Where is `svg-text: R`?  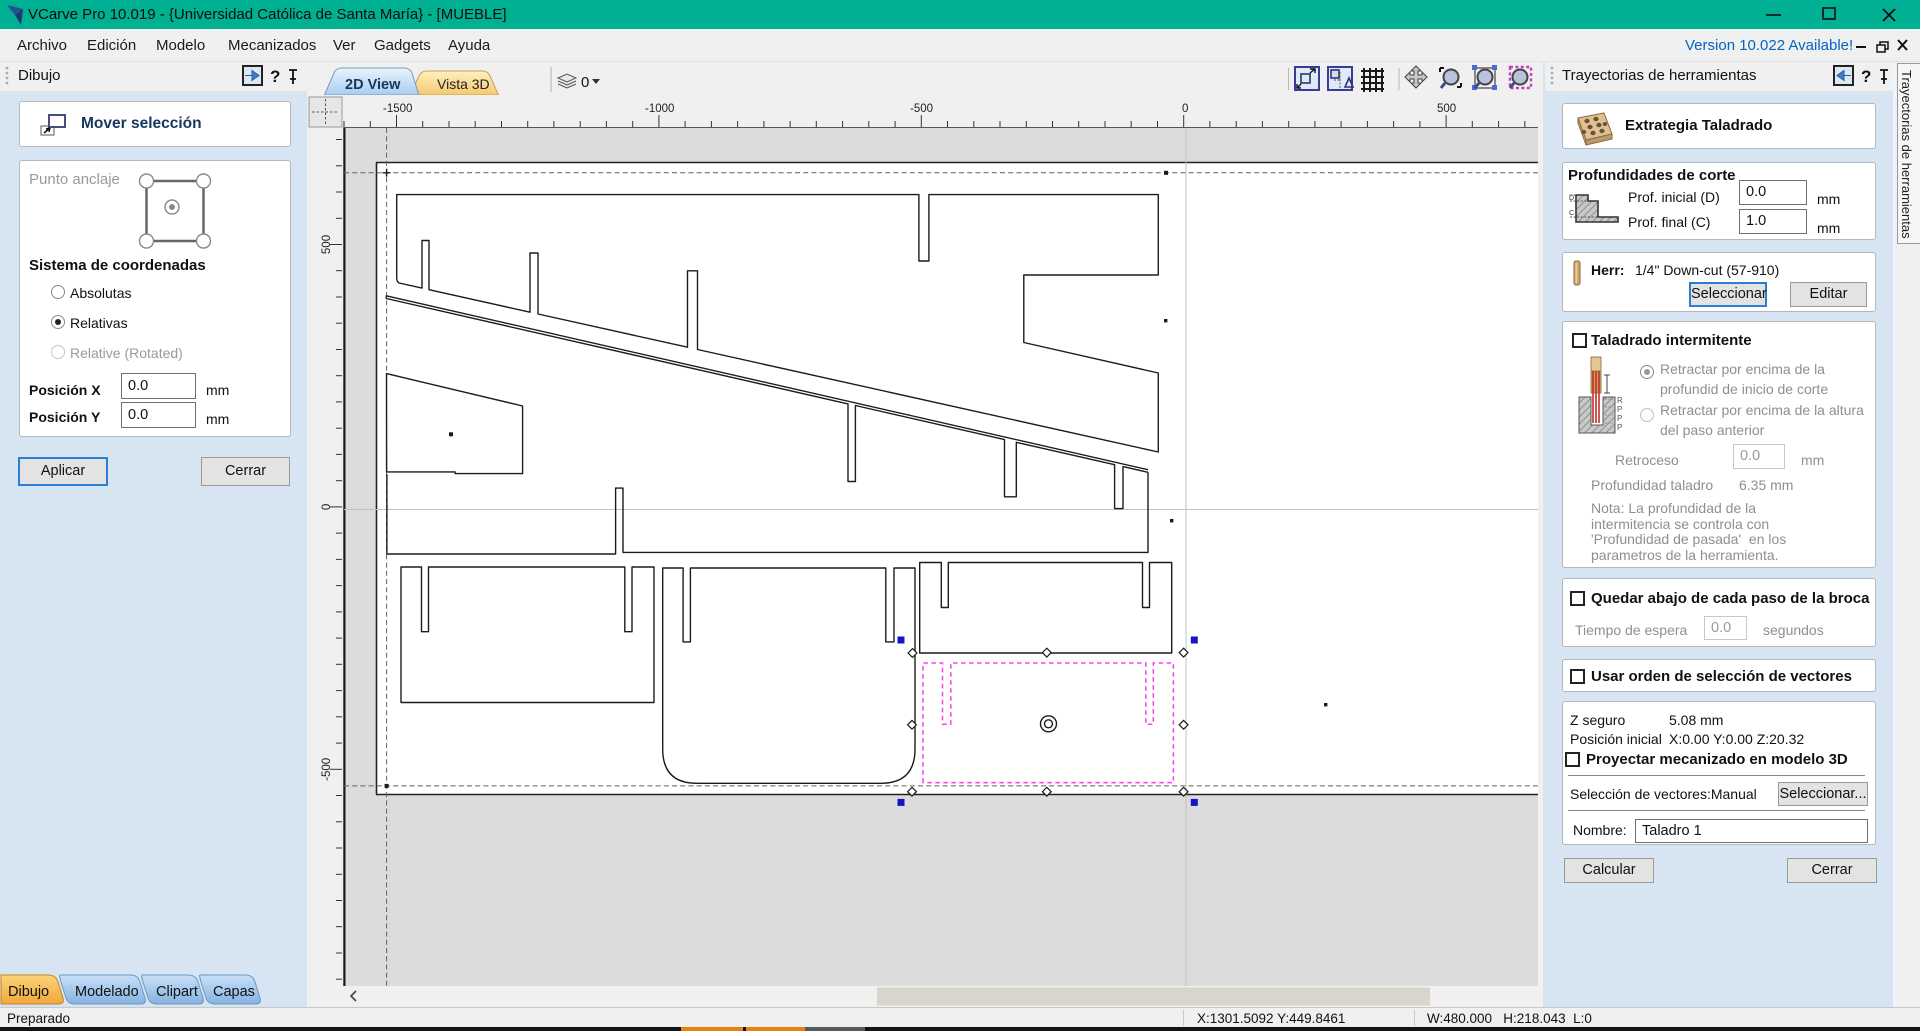
svg-text: R is located at coordinates (1620, 400).